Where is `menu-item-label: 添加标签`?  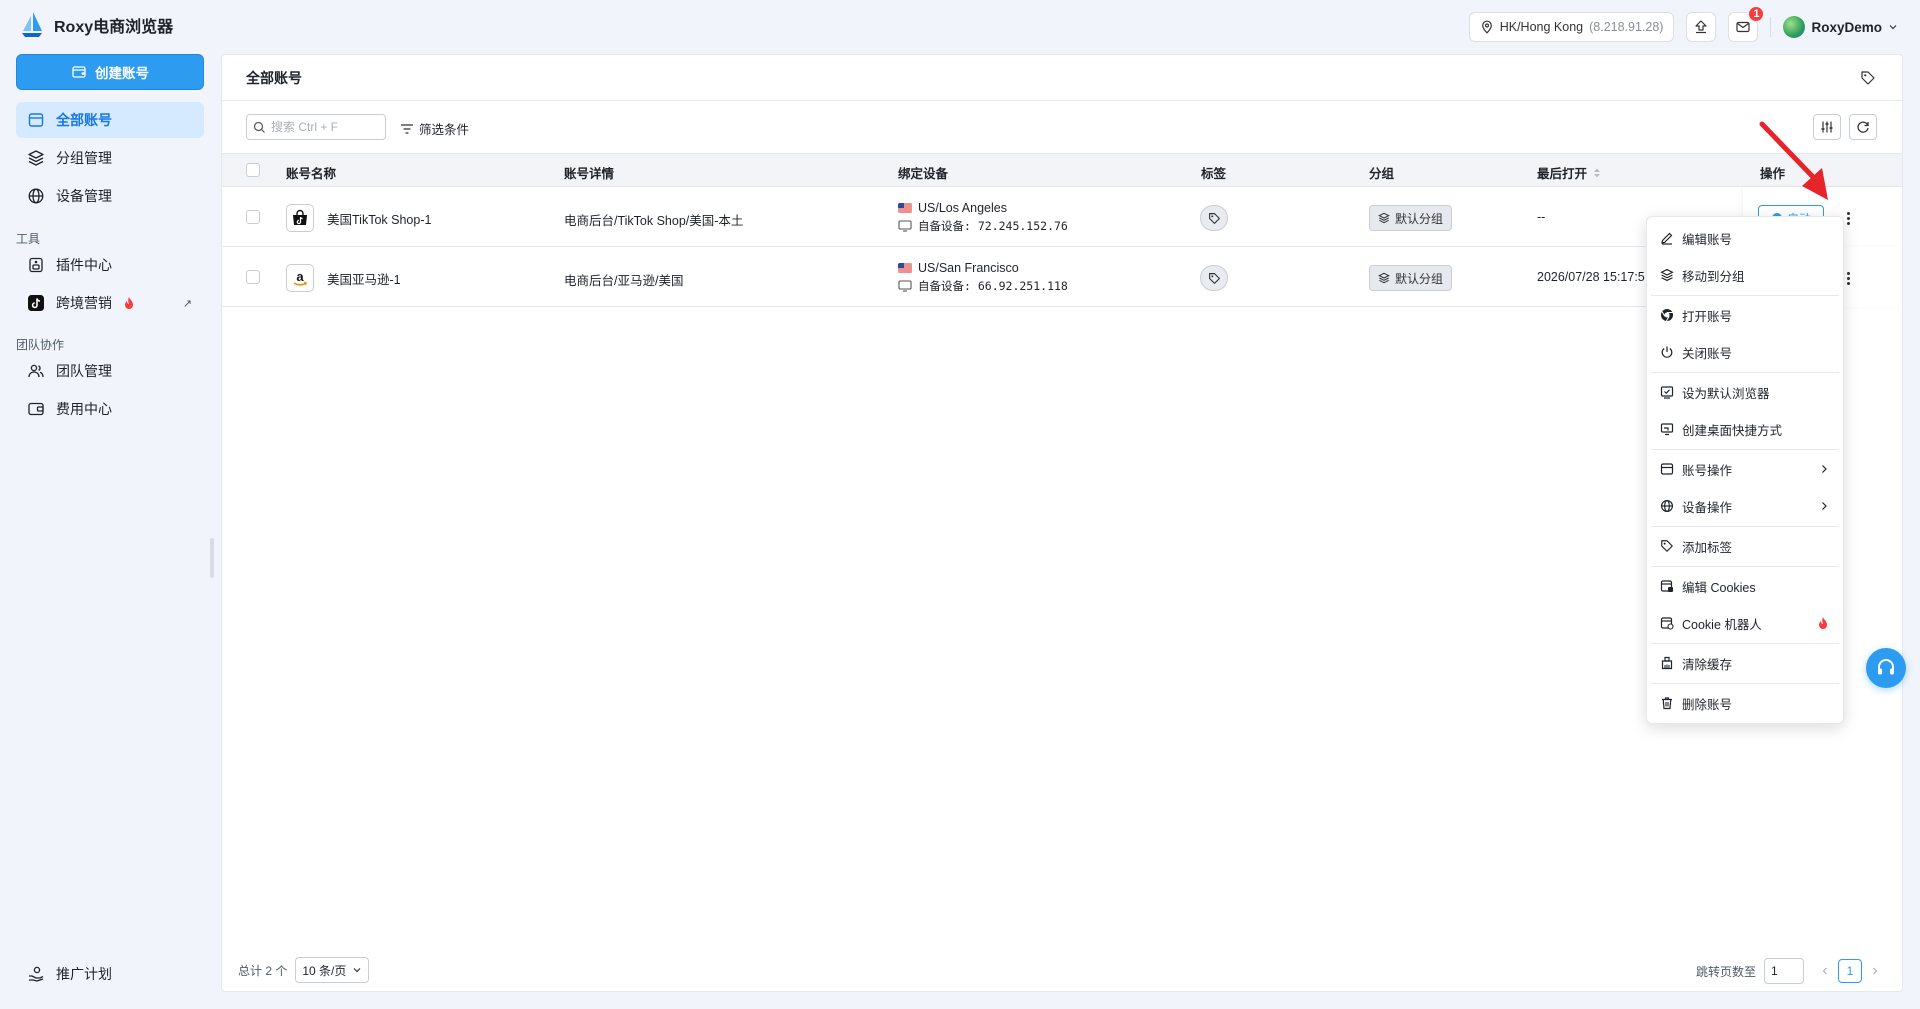 menu-item-label: 添加标签 is located at coordinates (1707, 547).